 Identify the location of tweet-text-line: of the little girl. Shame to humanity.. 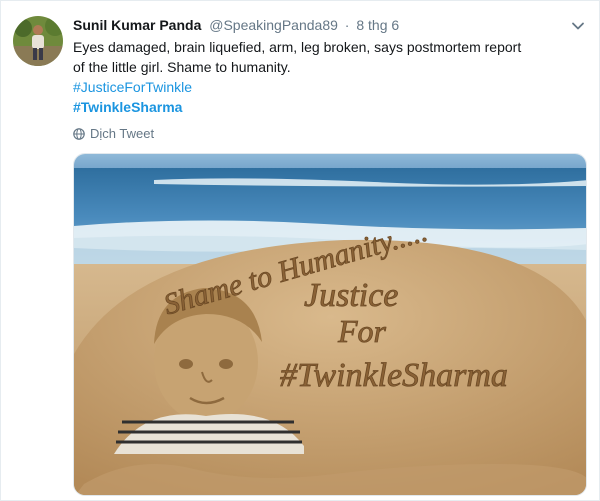
(182, 67).